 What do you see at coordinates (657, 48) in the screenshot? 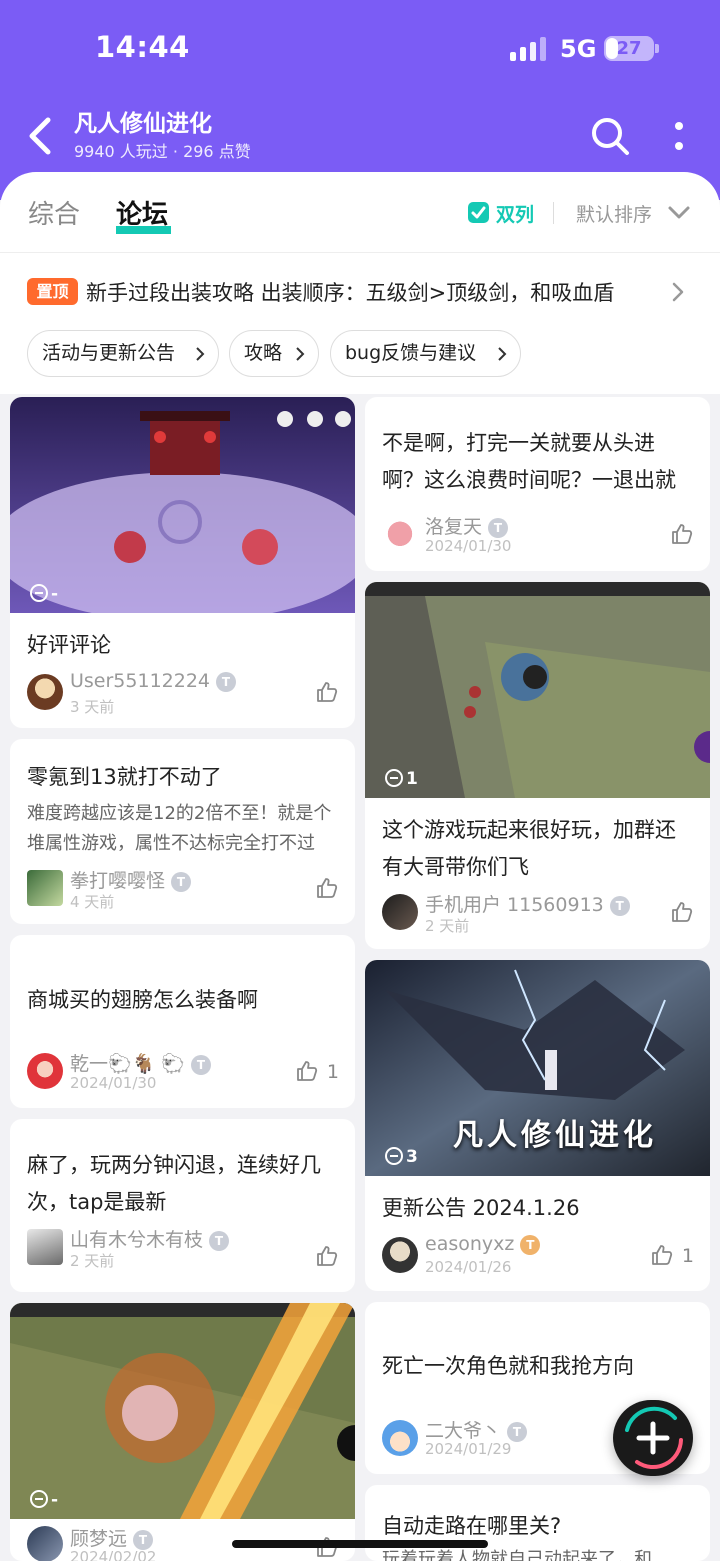
I see `battery-tip` at bounding box center [657, 48].